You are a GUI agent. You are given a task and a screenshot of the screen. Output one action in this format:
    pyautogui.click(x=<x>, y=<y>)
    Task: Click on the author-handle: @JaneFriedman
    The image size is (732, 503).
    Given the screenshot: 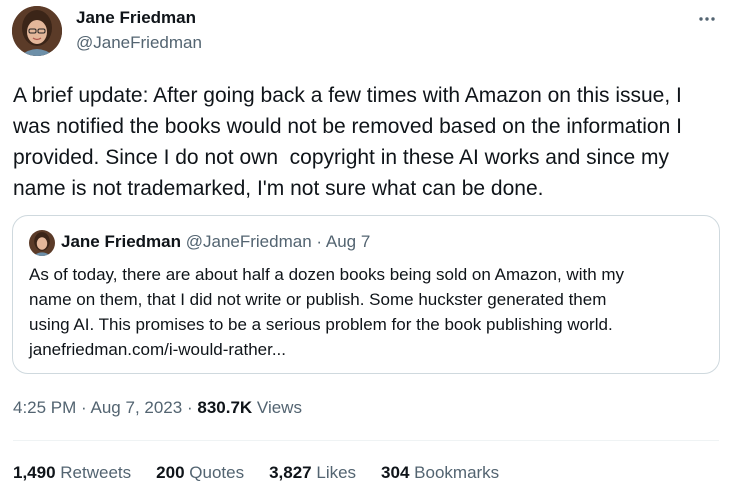 What is the action you would take?
    pyautogui.click(x=139, y=43)
    